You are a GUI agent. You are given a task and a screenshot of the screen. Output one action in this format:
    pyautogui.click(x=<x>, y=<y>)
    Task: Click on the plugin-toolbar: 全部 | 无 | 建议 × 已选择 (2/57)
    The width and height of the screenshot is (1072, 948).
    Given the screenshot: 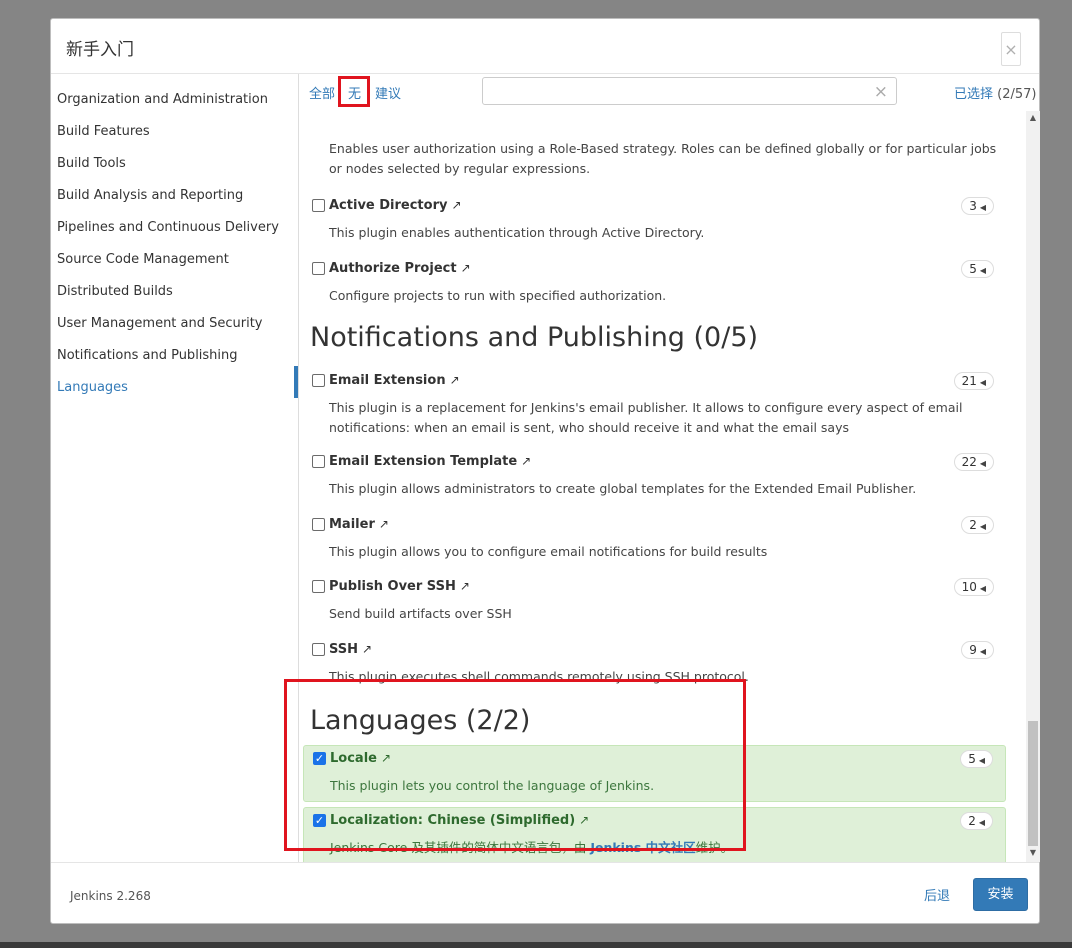 What is the action you would take?
    pyautogui.click(x=669, y=92)
    